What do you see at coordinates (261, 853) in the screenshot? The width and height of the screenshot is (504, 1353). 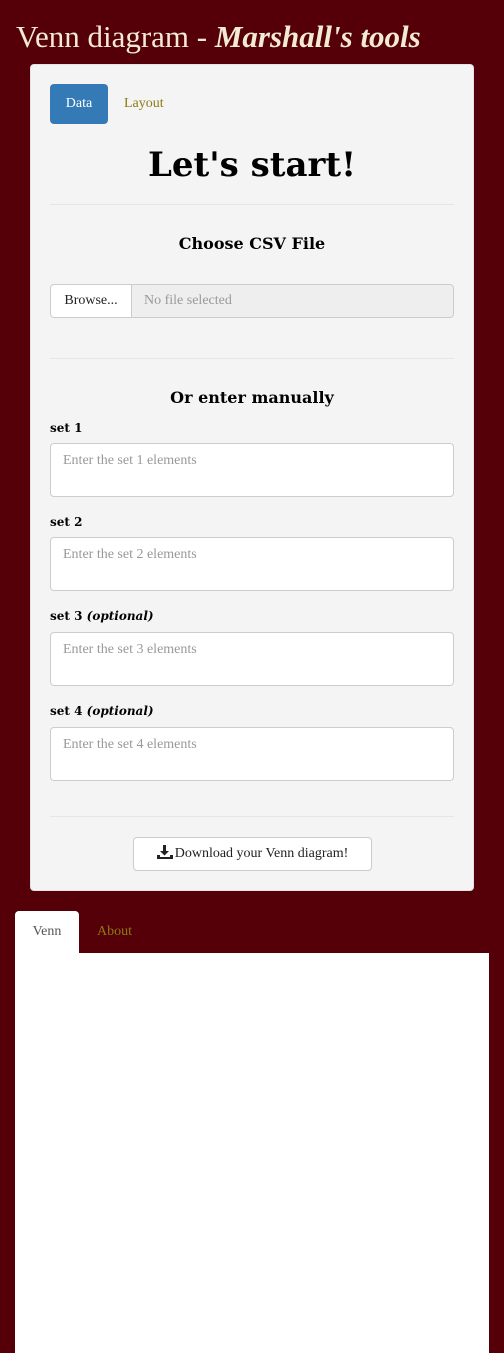 I see `download-label: Download your Venn diagram!` at bounding box center [261, 853].